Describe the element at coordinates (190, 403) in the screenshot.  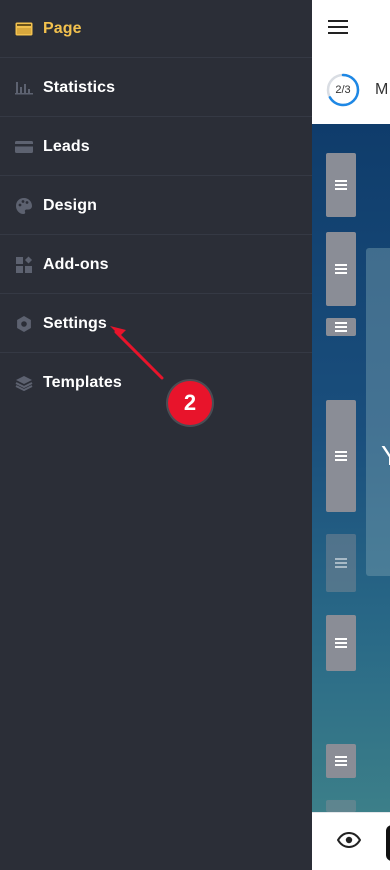
I see `step-badge: 2` at that location.